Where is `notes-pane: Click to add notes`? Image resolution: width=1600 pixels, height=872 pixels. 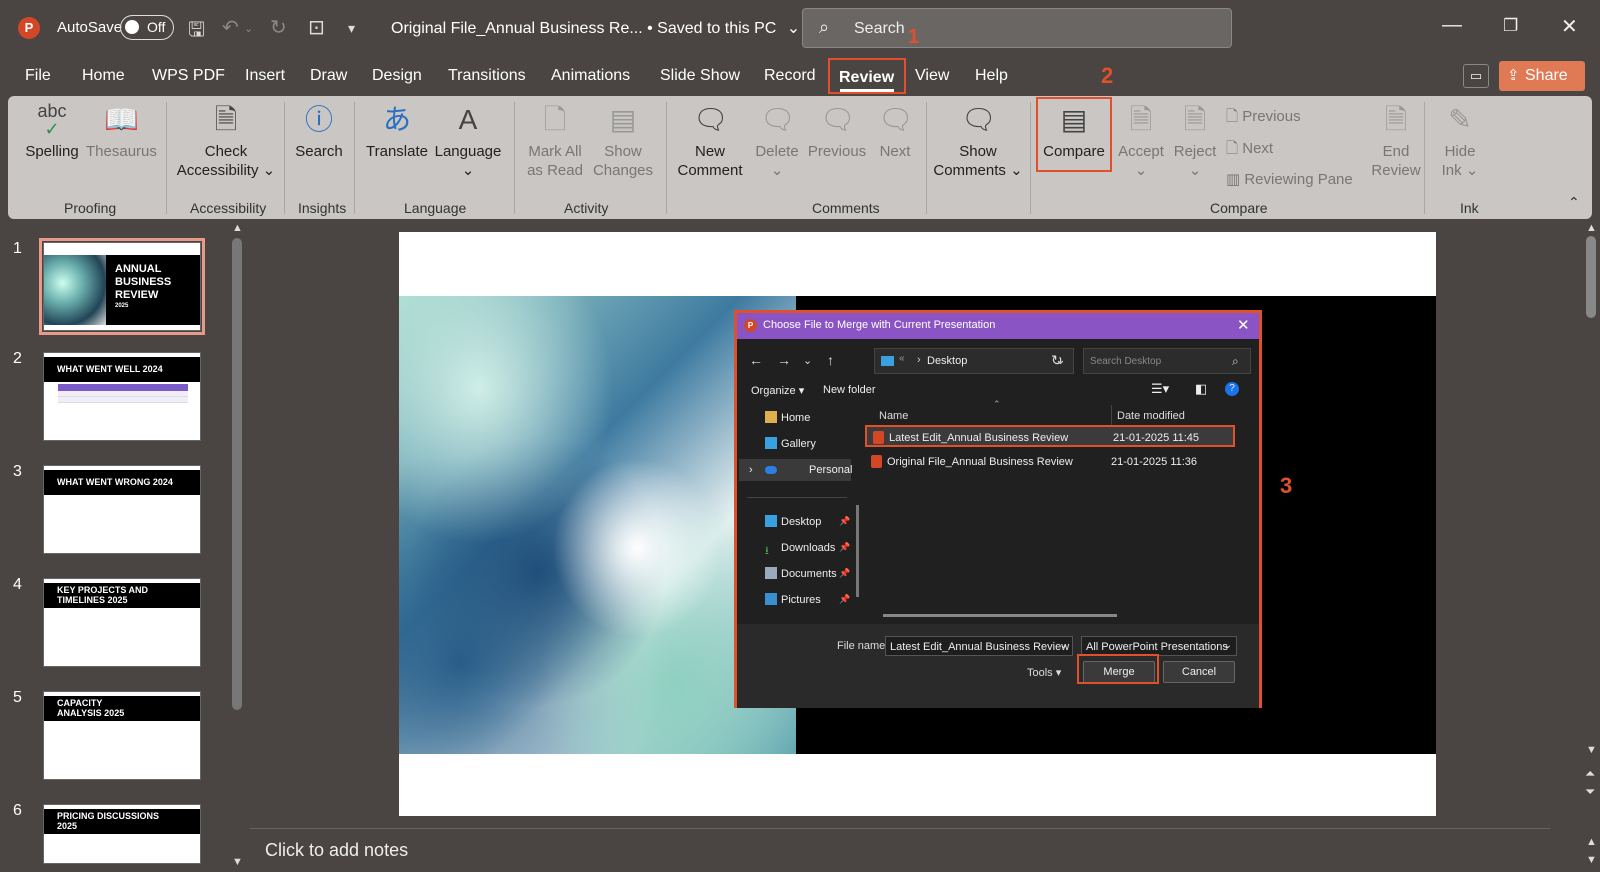 notes-pane: Click to add notes is located at coordinates (895, 851).